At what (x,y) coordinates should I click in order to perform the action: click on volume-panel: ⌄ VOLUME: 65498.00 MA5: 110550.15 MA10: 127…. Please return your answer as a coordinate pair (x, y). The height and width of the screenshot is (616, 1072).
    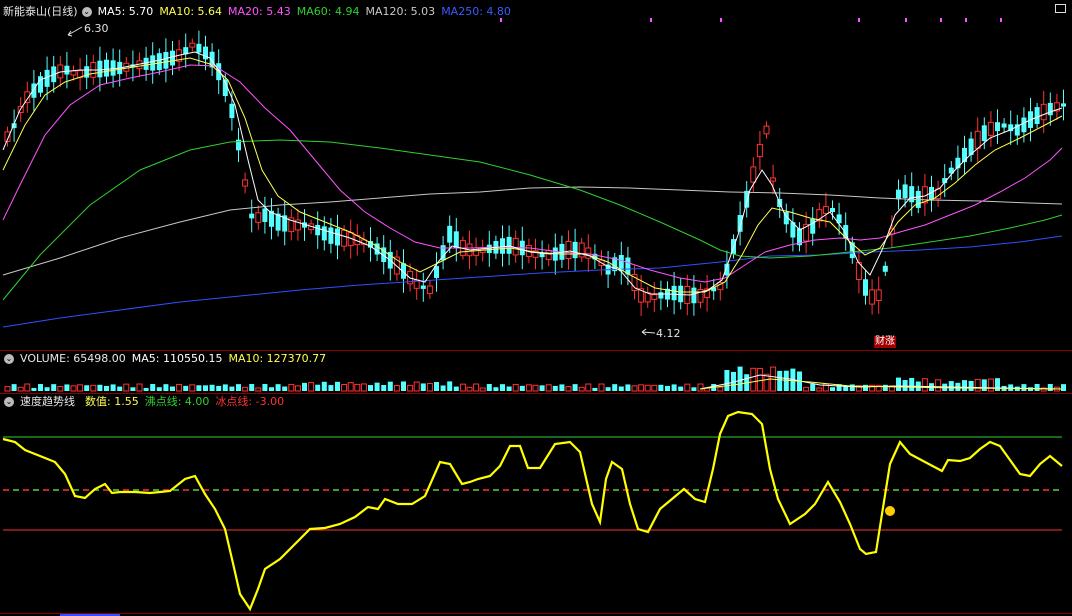
    Looking at the image, I should click on (536, 372).